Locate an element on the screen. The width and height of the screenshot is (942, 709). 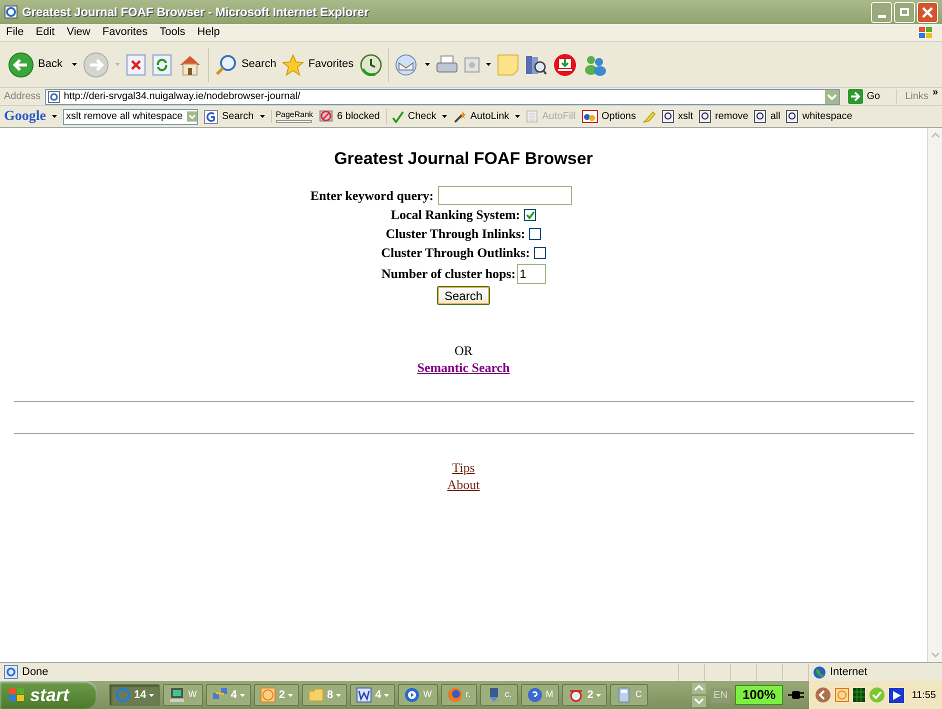
spell-check-icon is located at coordinates (397, 116).